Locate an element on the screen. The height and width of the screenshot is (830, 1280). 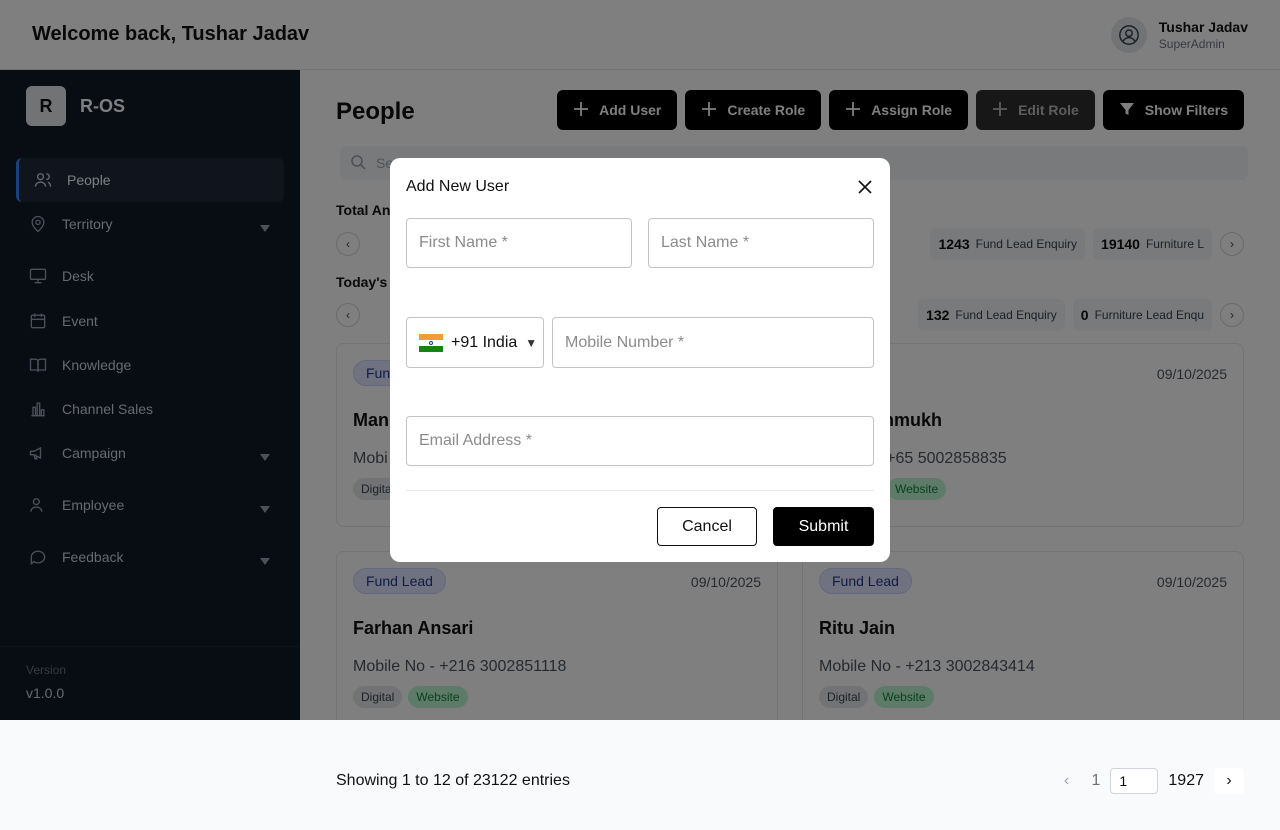
submit-button: Submit is located at coordinates (823, 526).